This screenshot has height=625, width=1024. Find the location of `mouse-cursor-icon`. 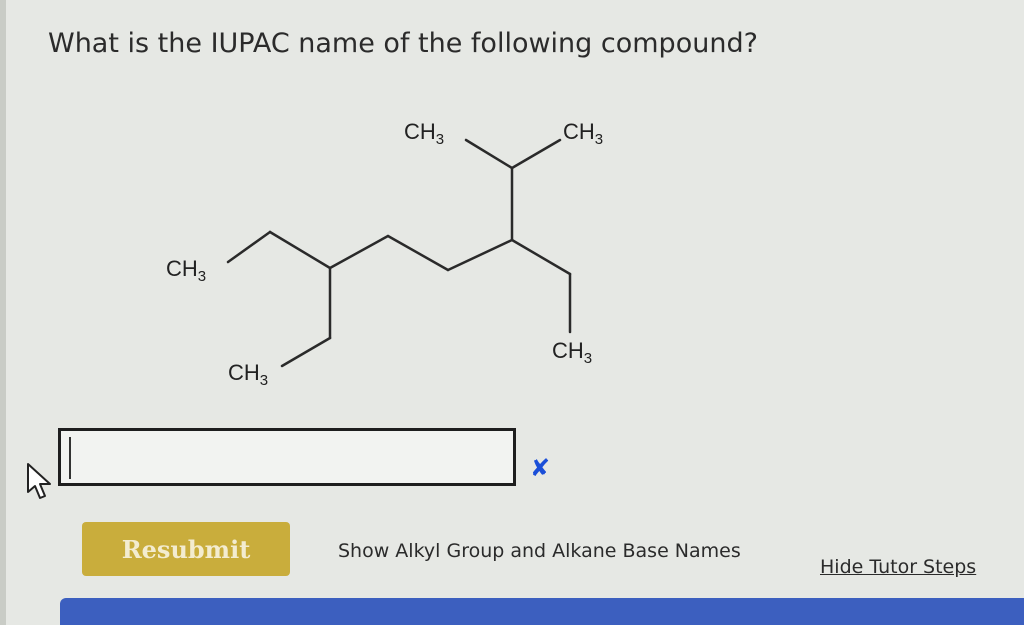

mouse-cursor-icon is located at coordinates (39, 481).